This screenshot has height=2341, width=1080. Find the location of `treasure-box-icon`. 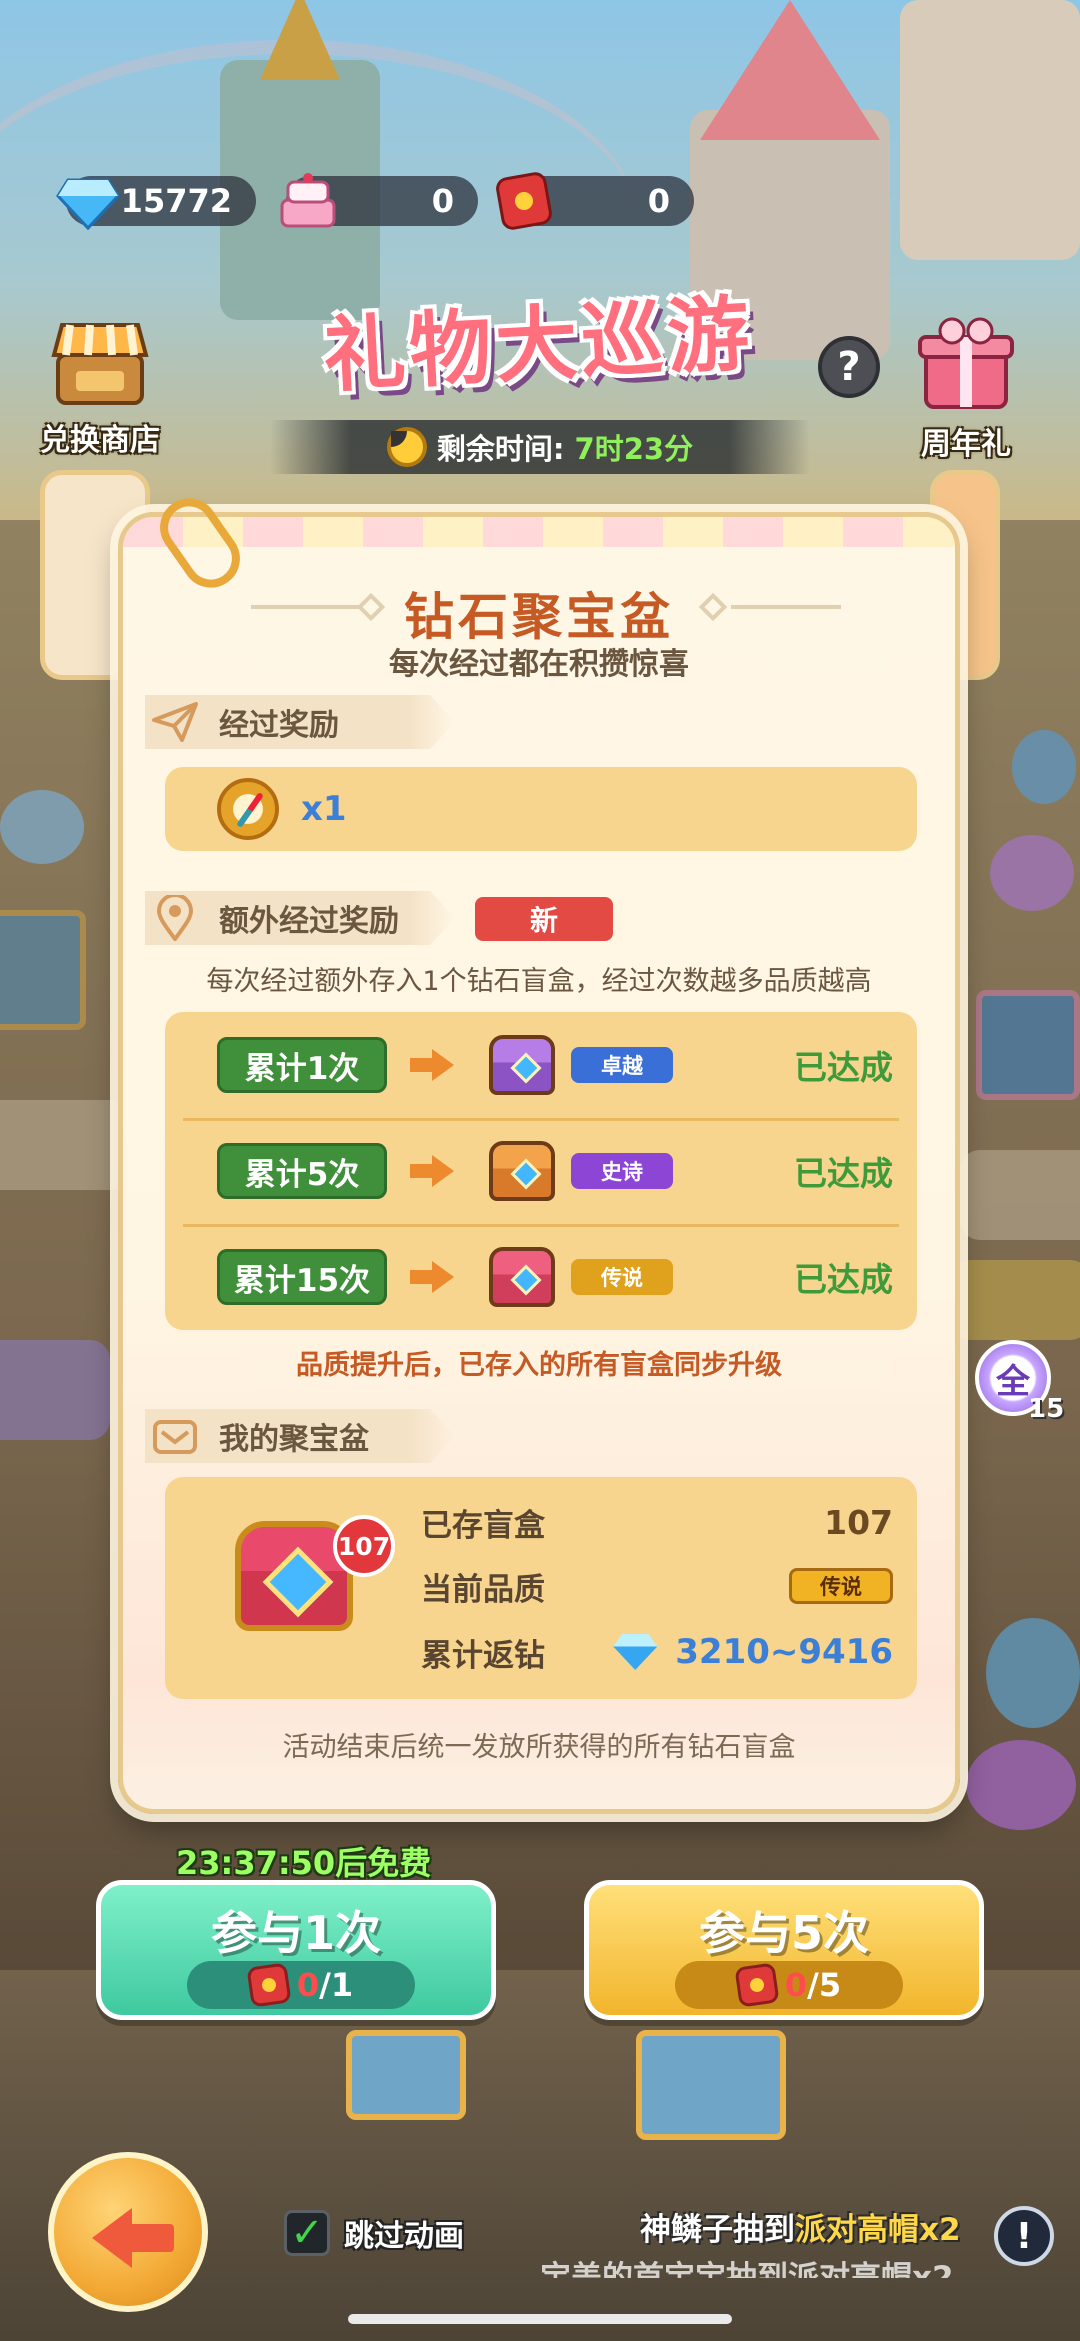

treasure-box-icon is located at coordinates (175, 1436).